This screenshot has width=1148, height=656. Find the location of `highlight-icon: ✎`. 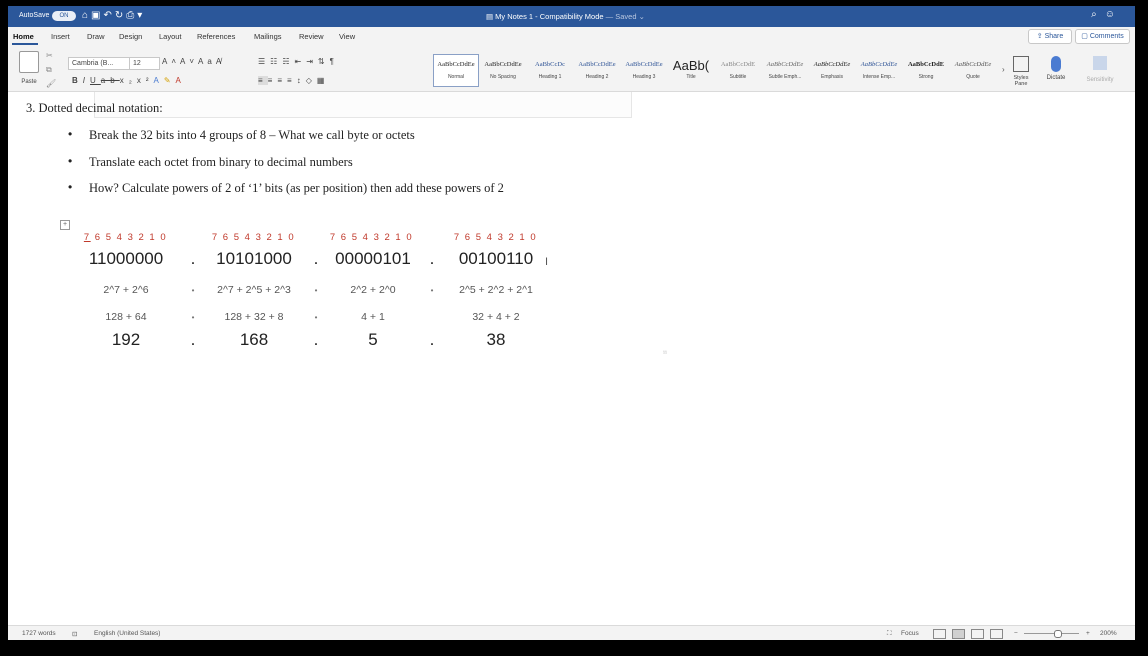

highlight-icon: ✎ is located at coordinates (170, 80).